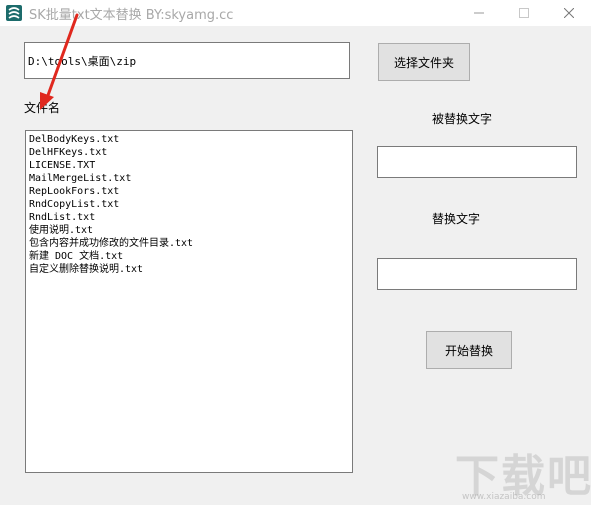 The height and width of the screenshot is (505, 591). Describe the element at coordinates (190, 139) in the screenshot. I see `list-item: DelBodyKeys.txt` at that location.